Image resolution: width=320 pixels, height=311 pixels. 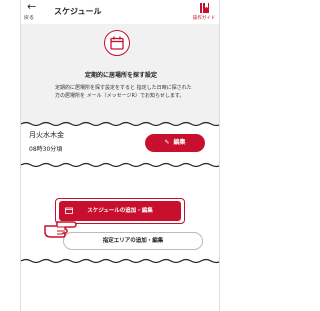 What do you see at coordinates (46, 135) in the screenshot?
I see `schedule-days: 月火水木金` at bounding box center [46, 135].